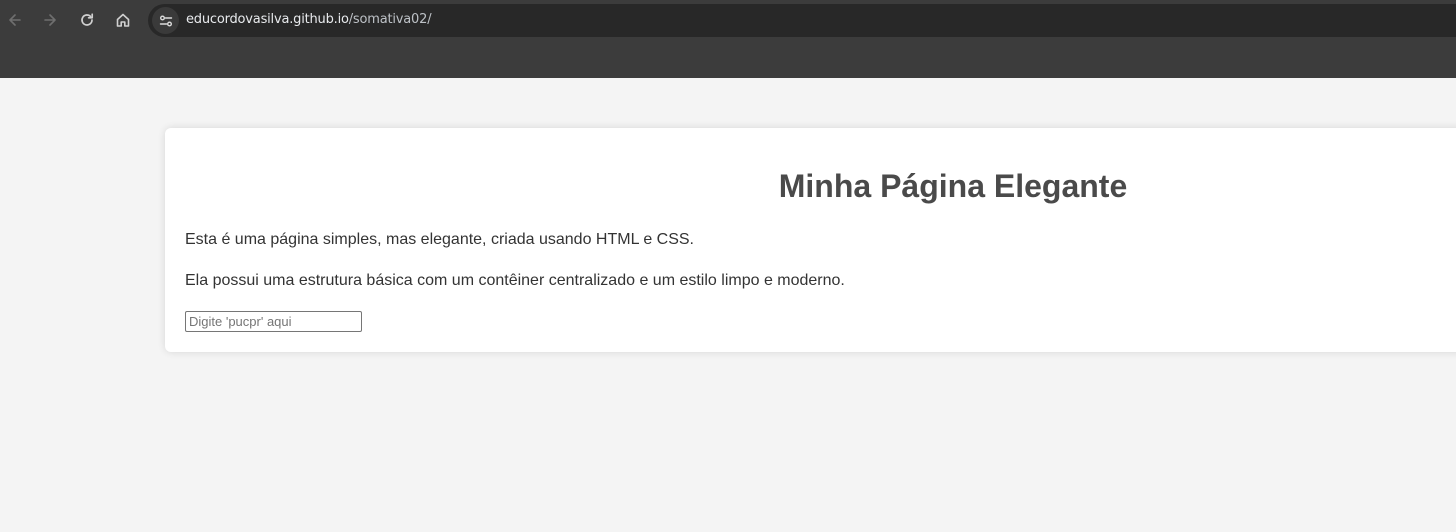 This screenshot has height=532, width=1456. I want to click on back-button, so click(15, 20).